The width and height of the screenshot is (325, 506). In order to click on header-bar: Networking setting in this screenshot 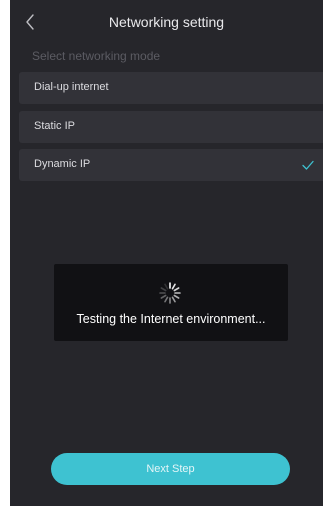, I will do `click(166, 22)`.